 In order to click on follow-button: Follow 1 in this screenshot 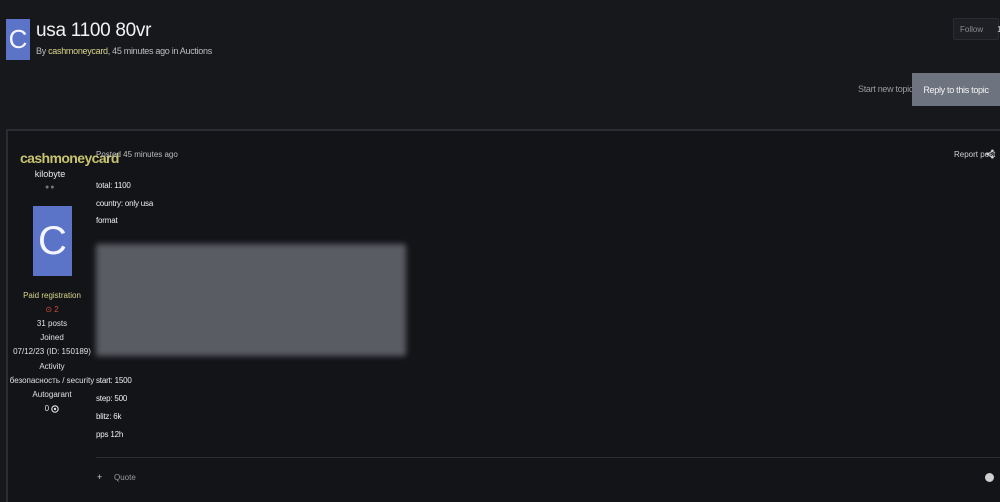, I will do `click(976, 29)`.